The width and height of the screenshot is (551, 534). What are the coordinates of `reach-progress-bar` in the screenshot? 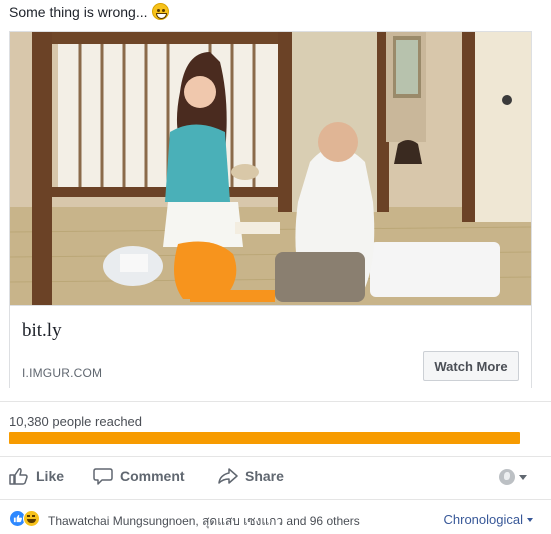 It's located at (264, 438).